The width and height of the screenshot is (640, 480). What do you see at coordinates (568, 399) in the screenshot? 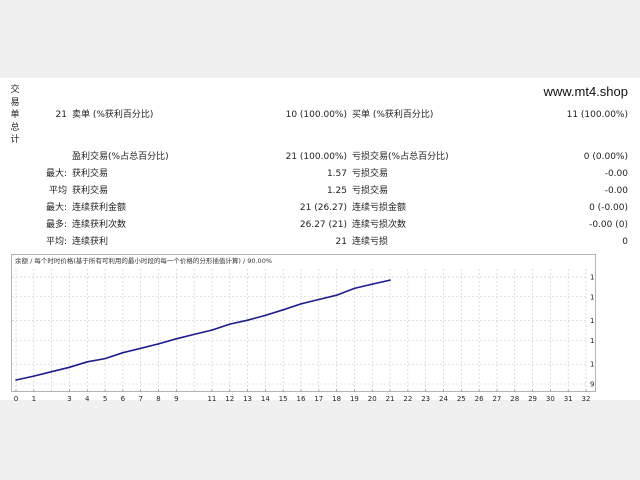
I see `x-tick-label: 31` at bounding box center [568, 399].